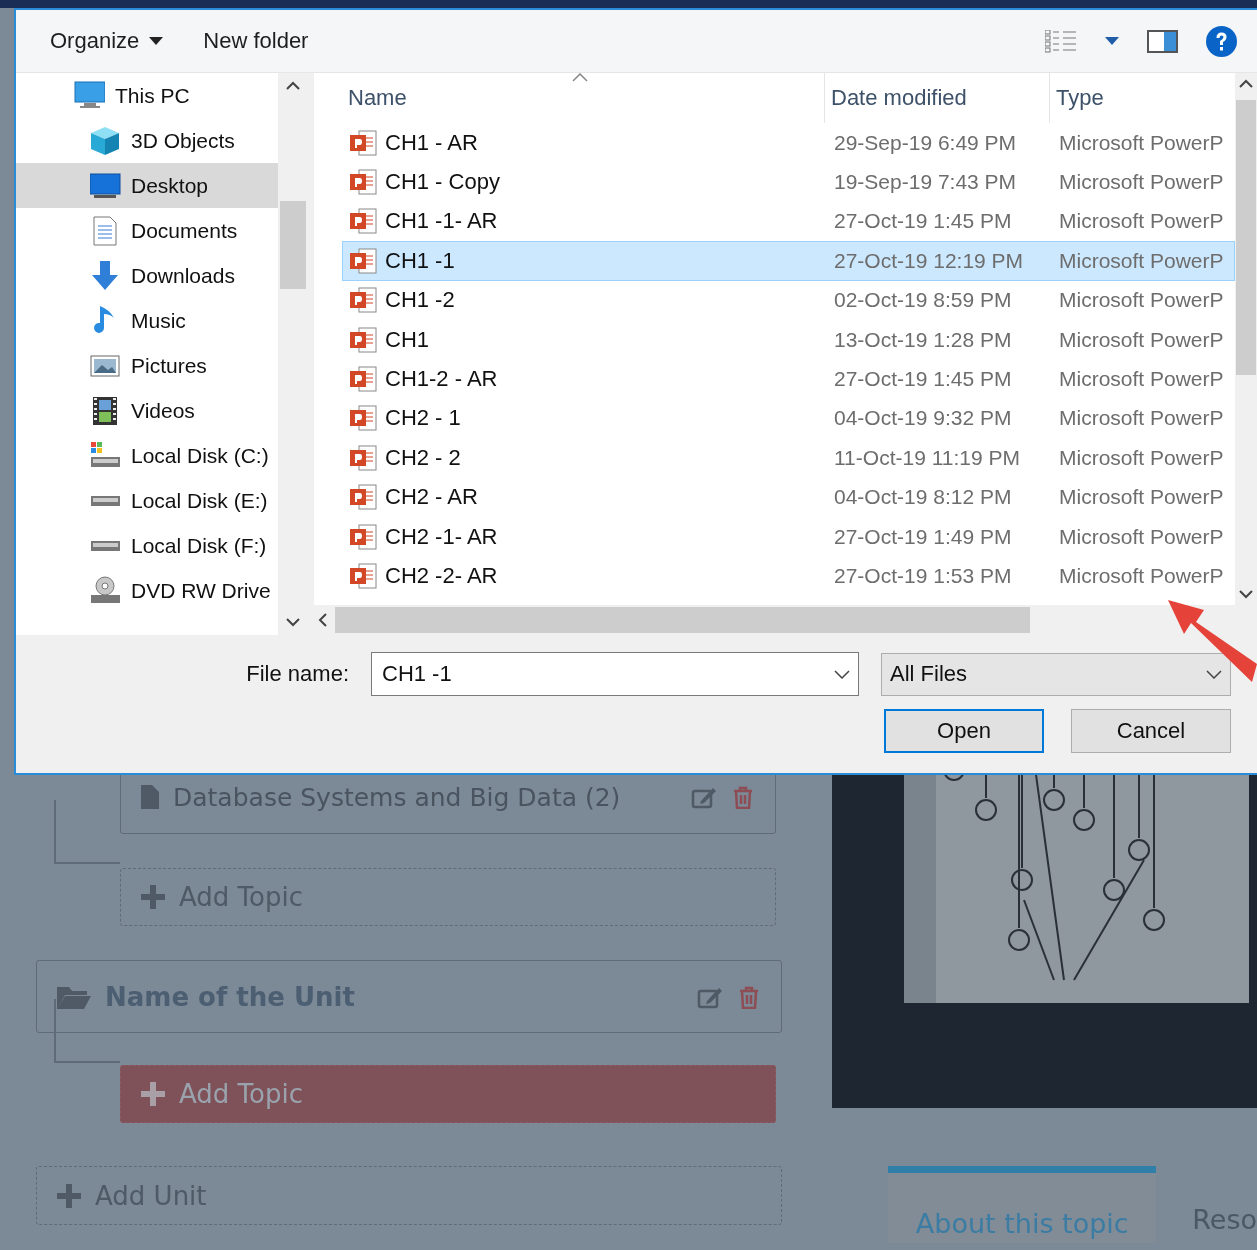  I want to click on file-row: CH1 -2 02-Oct-19 8:59 PM Microsoft PowerP, so click(788, 300).